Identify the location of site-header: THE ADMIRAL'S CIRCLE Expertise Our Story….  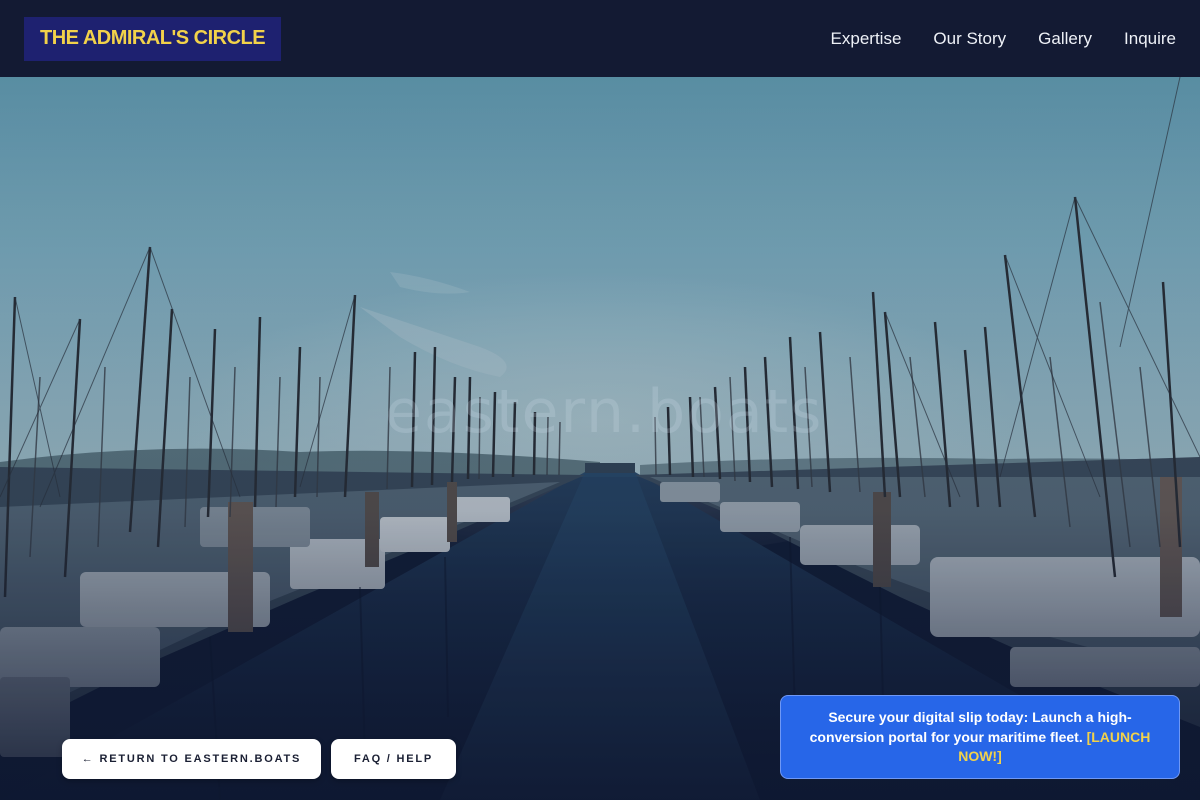
(600, 38).